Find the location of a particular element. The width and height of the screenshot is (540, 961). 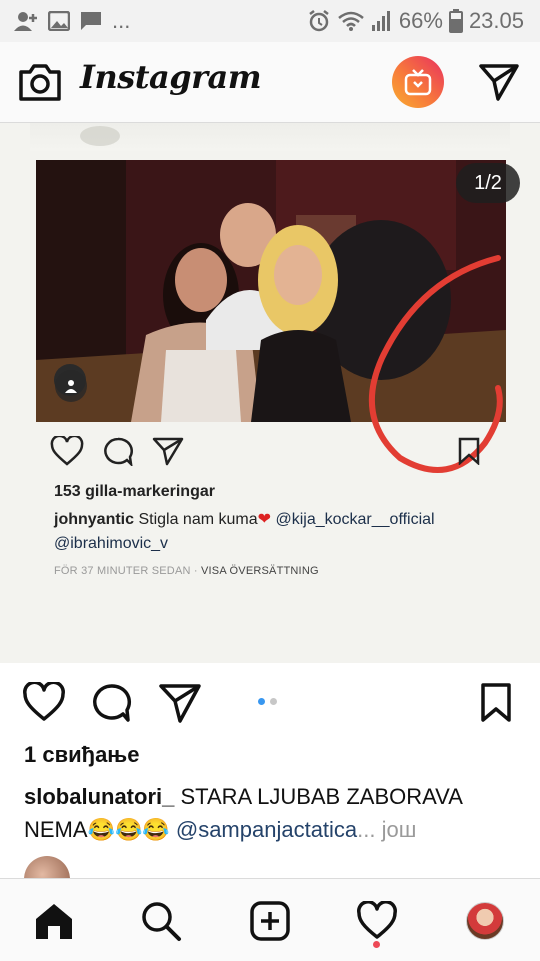

nav-home is located at coordinates (54, 921).